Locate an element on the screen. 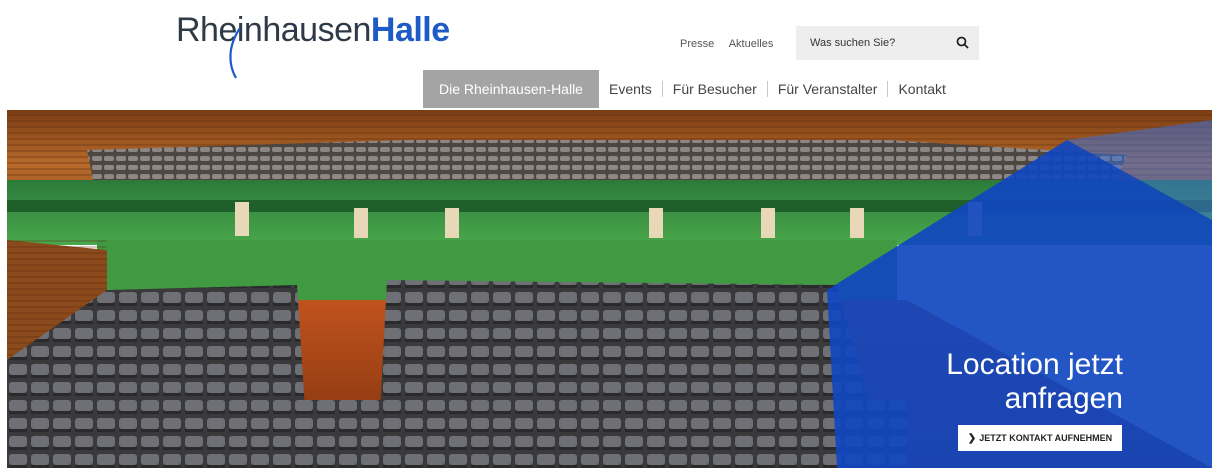 The height and width of the screenshot is (468, 1212). nav-item-fuer-veranstalter: Für Veranstalter is located at coordinates (828, 89).